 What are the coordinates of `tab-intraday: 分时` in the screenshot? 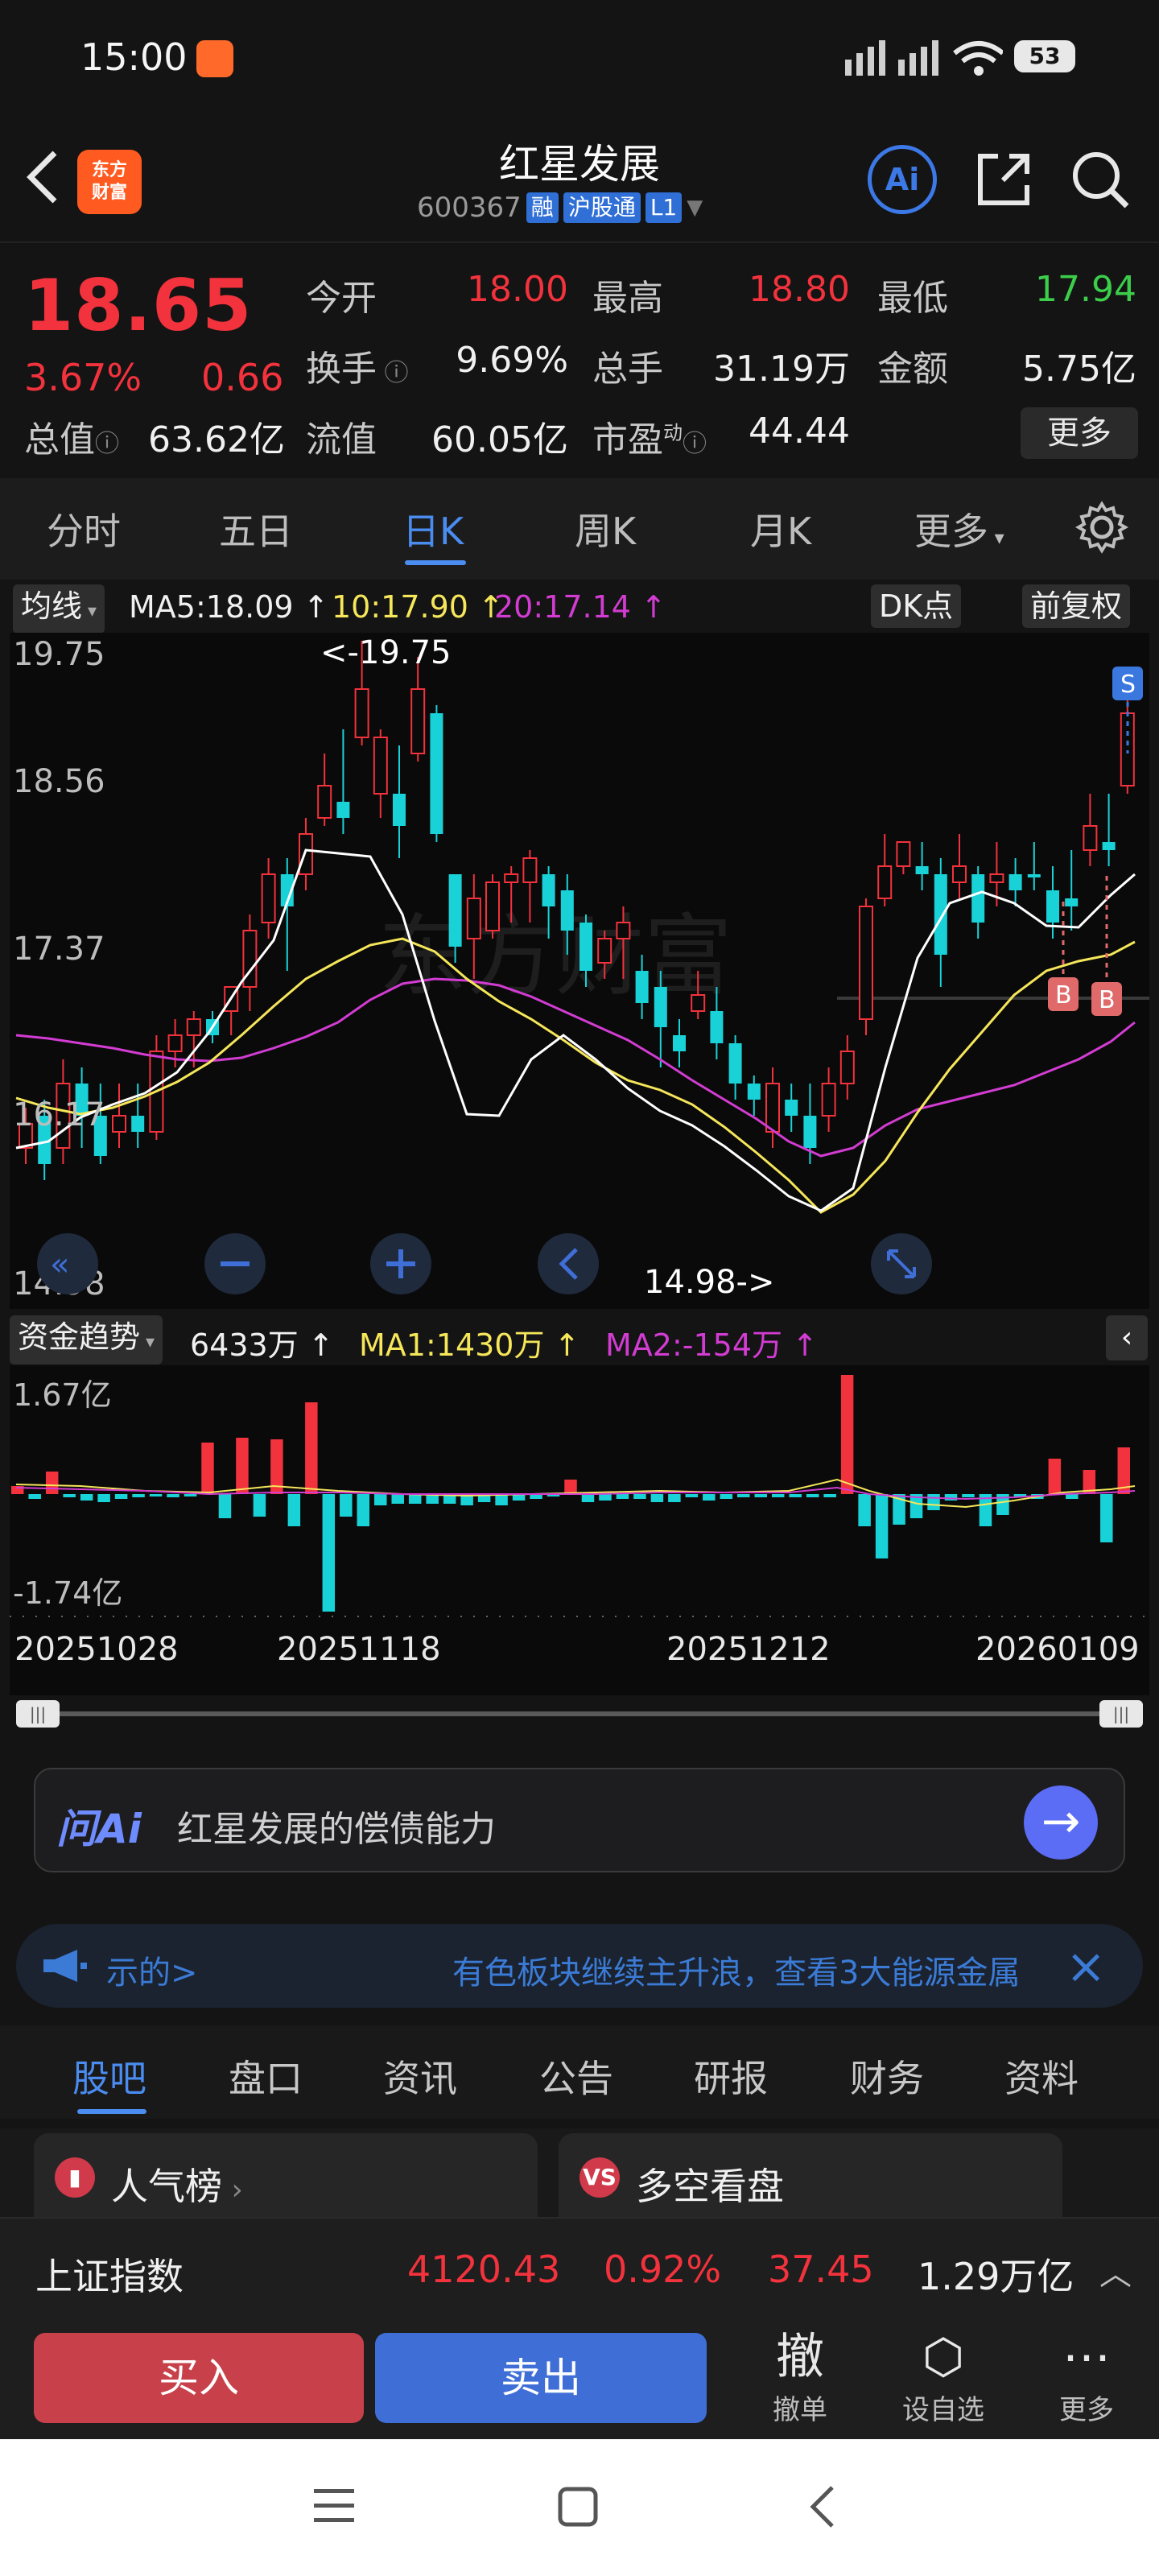 It's located at (84, 528).